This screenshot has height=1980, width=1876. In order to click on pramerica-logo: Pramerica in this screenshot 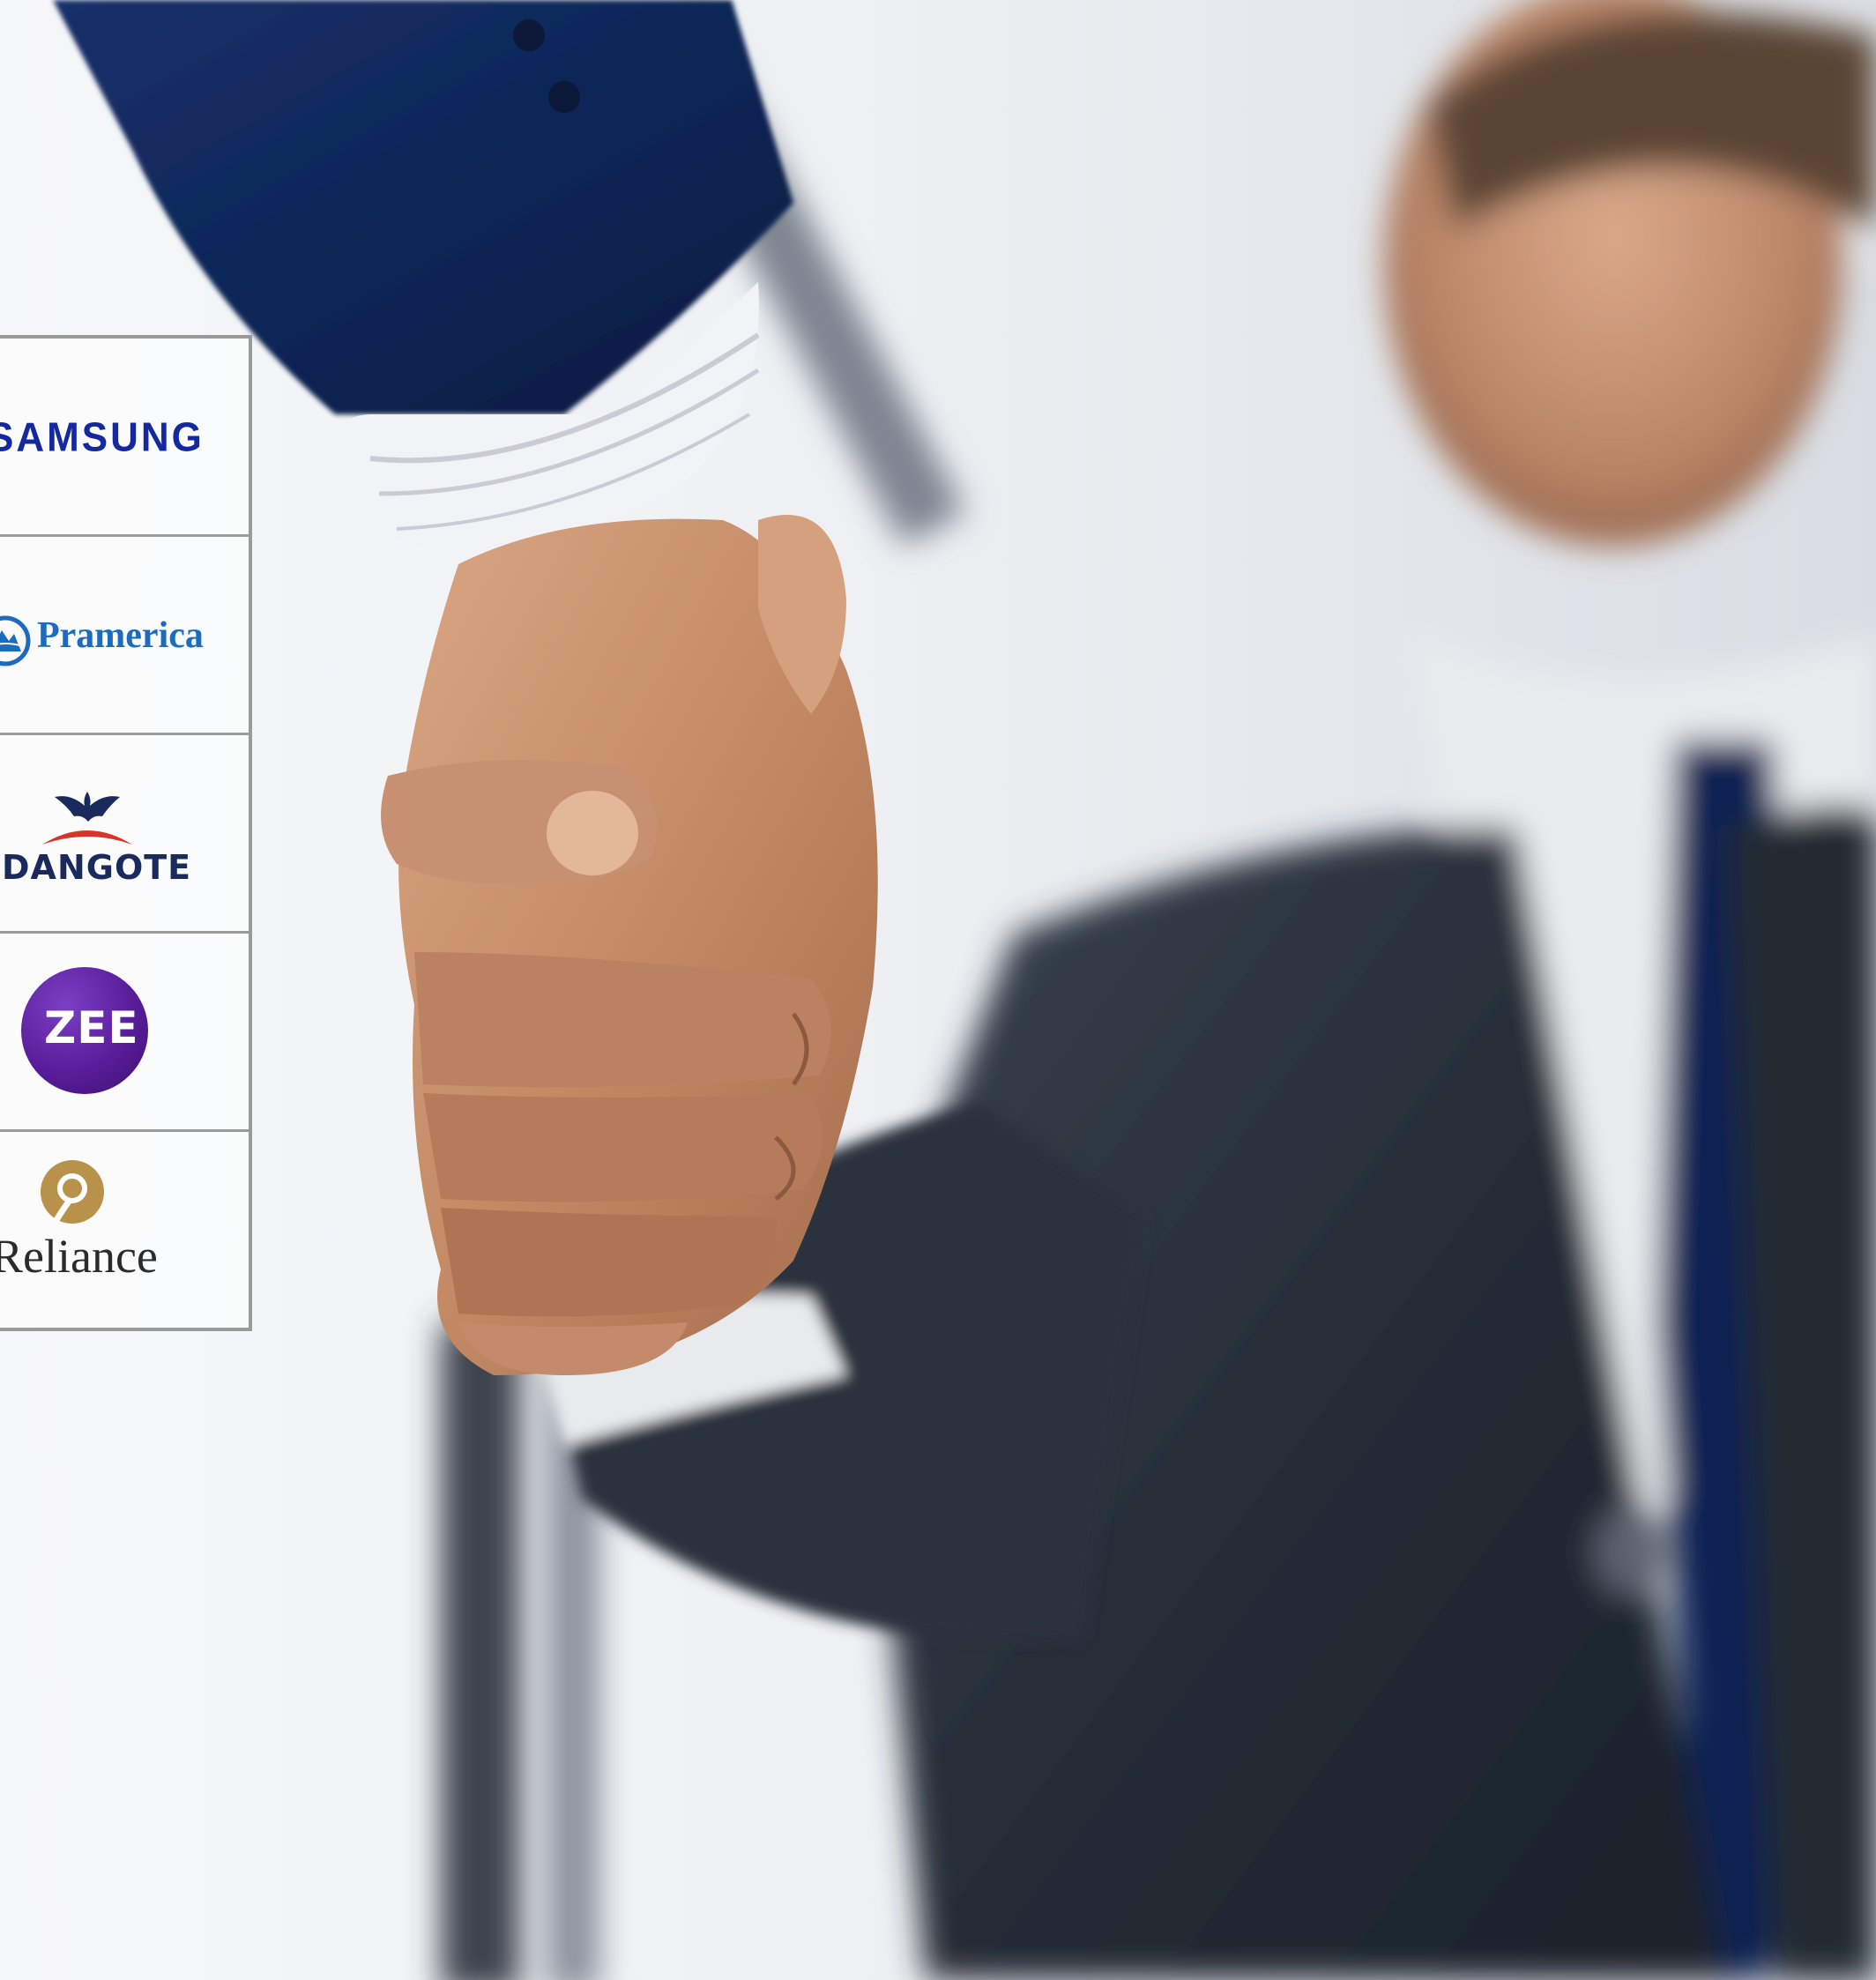, I will do `click(120, 635)`.